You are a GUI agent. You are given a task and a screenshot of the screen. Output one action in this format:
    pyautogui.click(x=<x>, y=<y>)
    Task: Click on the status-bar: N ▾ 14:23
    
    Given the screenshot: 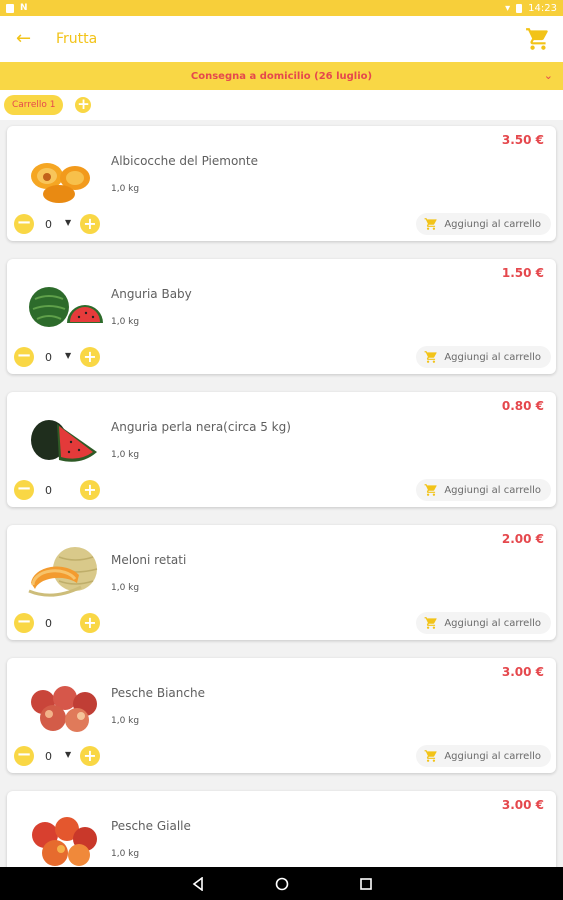 What is the action you would take?
    pyautogui.click(x=281, y=8)
    